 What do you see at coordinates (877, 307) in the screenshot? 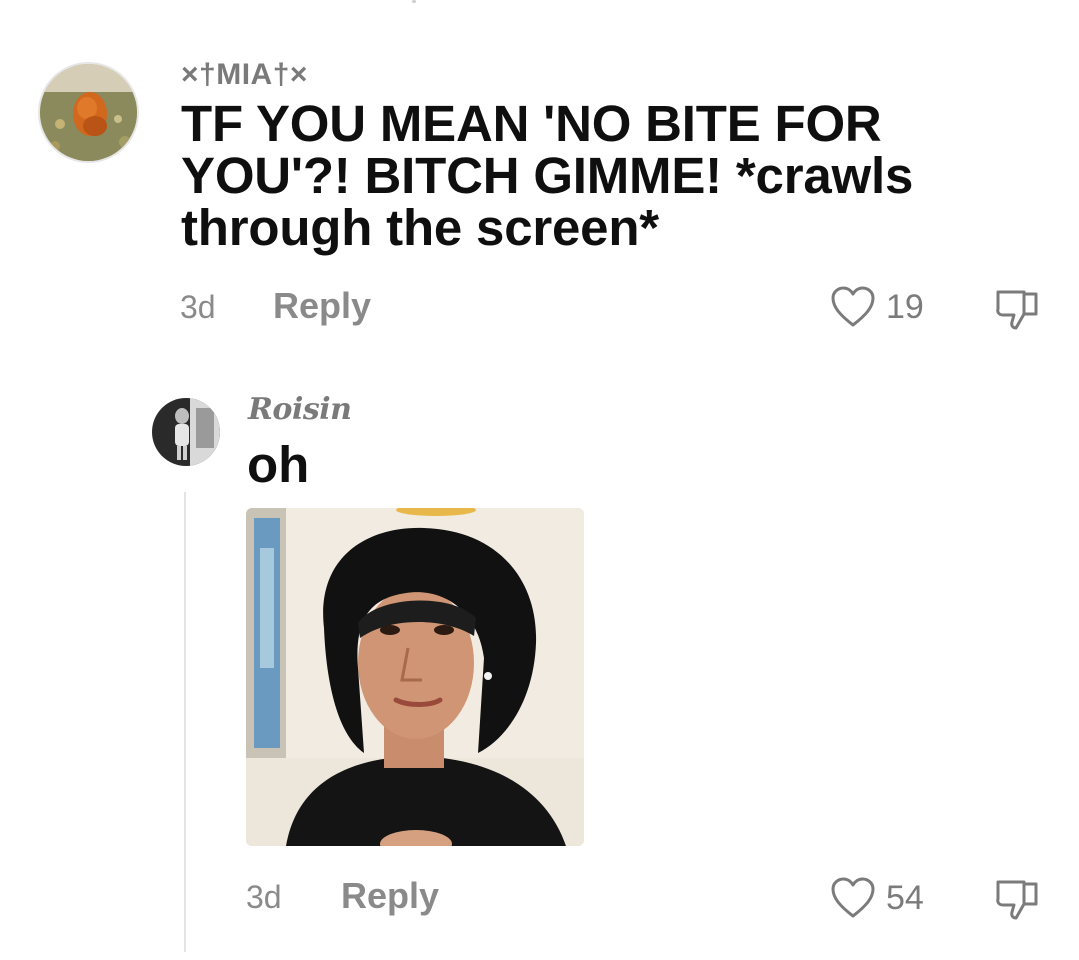
I see `like-button: 19` at bounding box center [877, 307].